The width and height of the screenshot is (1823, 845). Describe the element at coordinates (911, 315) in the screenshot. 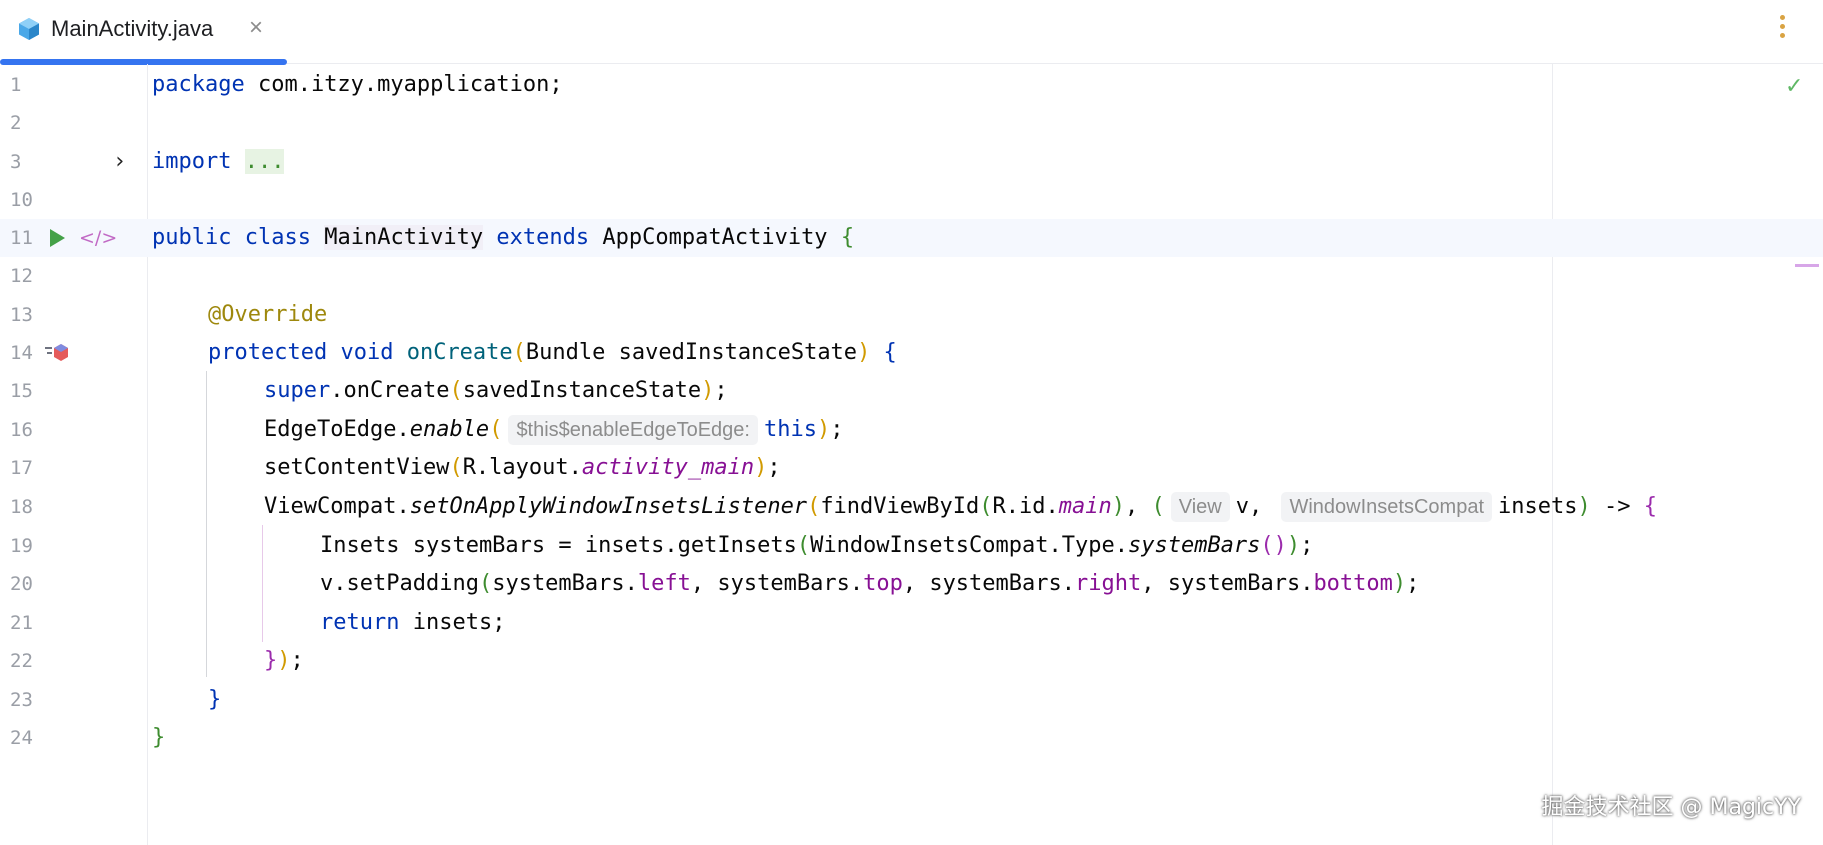

I see `code-line: 13 @Override` at that location.